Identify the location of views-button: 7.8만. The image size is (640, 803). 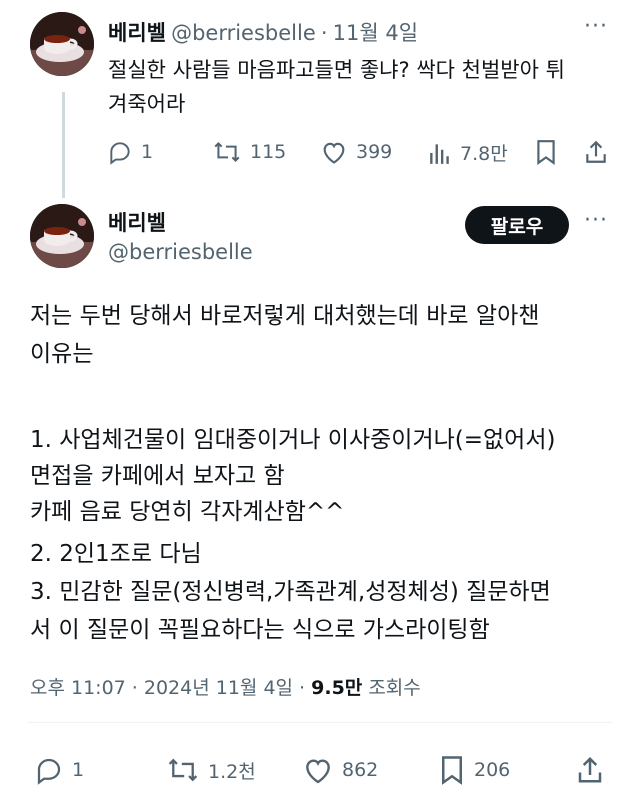
(468, 152).